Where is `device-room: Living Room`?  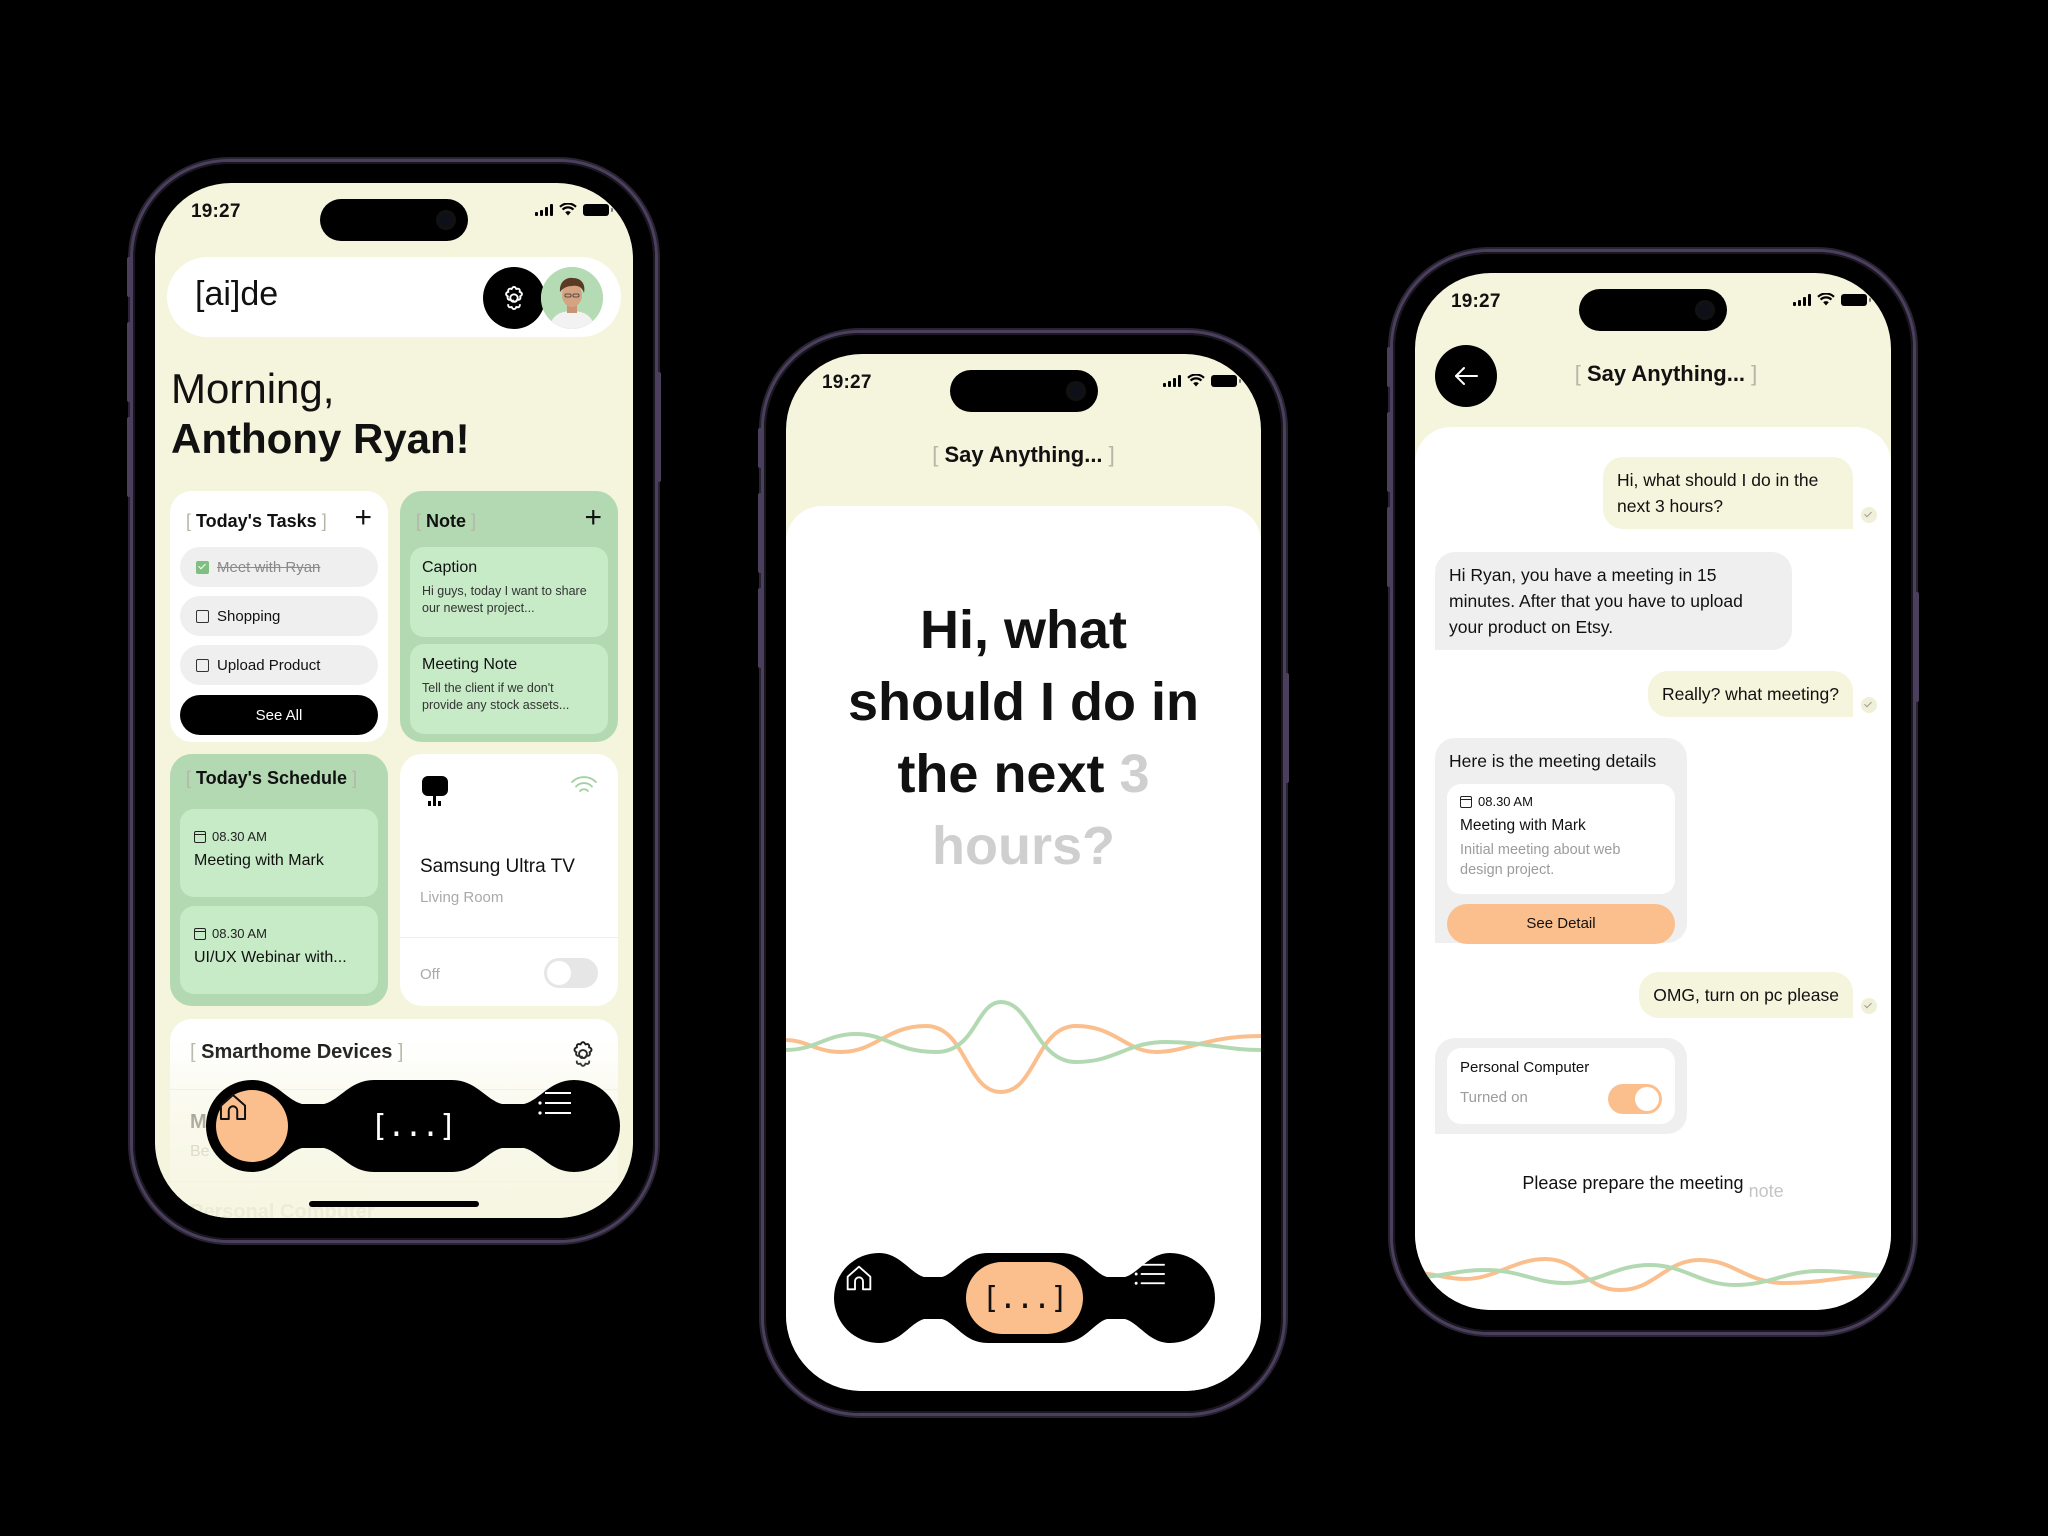 device-room: Living Room is located at coordinates (462, 897).